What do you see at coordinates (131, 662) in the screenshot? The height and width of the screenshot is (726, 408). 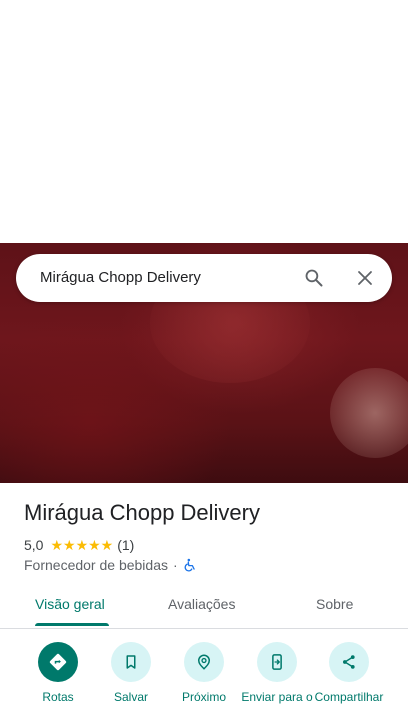 I see `bookmark-icon` at bounding box center [131, 662].